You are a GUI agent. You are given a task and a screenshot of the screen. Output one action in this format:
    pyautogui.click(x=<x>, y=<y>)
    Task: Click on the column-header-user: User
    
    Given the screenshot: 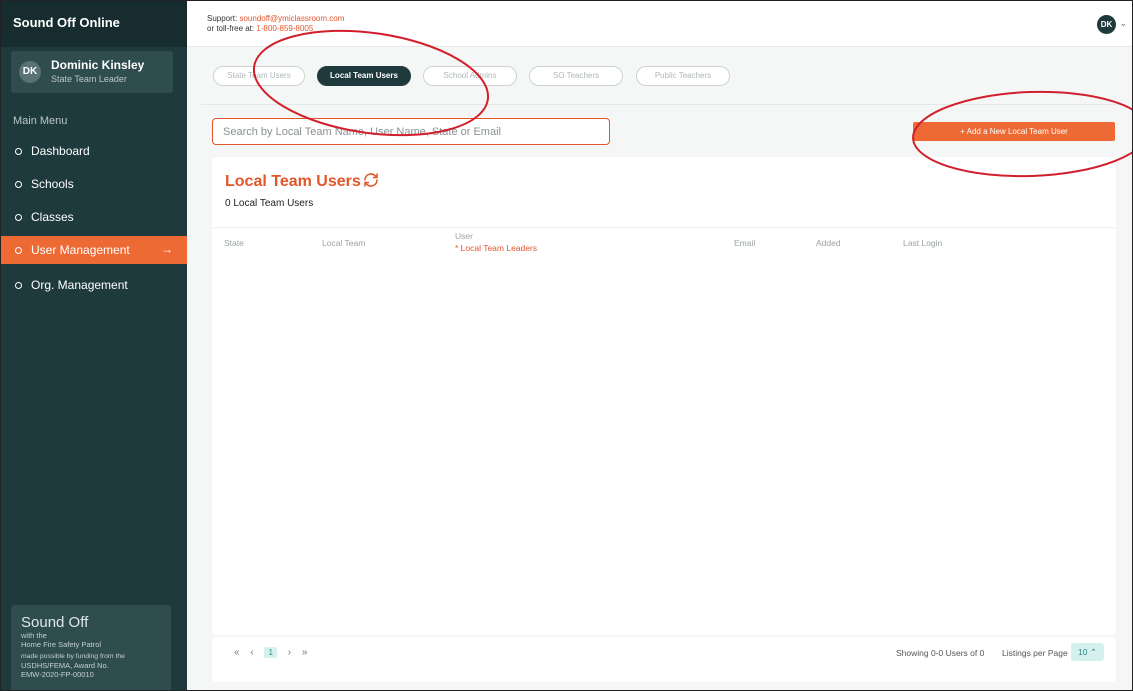 What is the action you would take?
    pyautogui.click(x=464, y=236)
    